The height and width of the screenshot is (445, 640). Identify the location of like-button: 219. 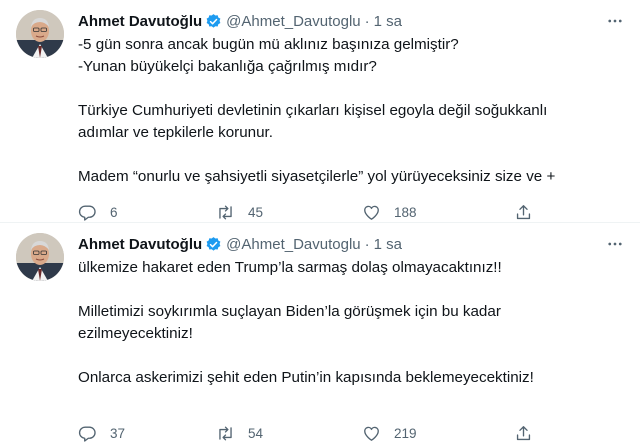
(438, 433).